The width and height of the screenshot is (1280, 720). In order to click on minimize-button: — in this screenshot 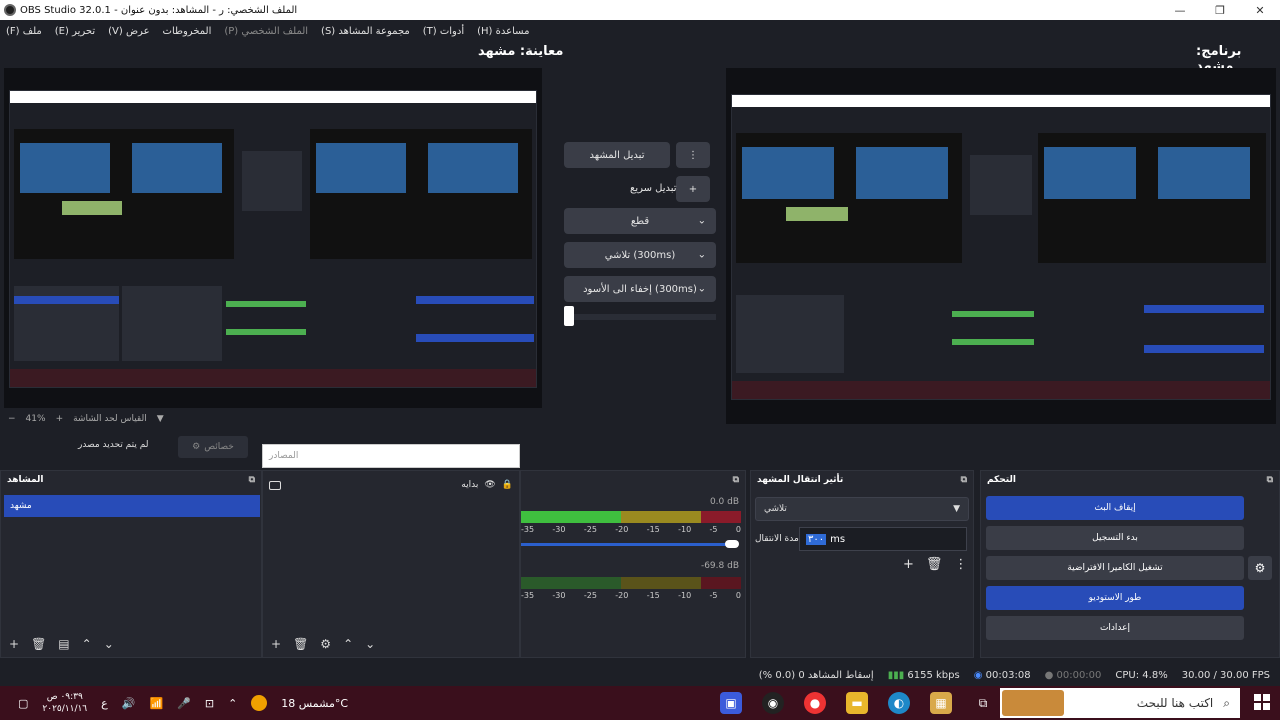, I will do `click(1180, 10)`.